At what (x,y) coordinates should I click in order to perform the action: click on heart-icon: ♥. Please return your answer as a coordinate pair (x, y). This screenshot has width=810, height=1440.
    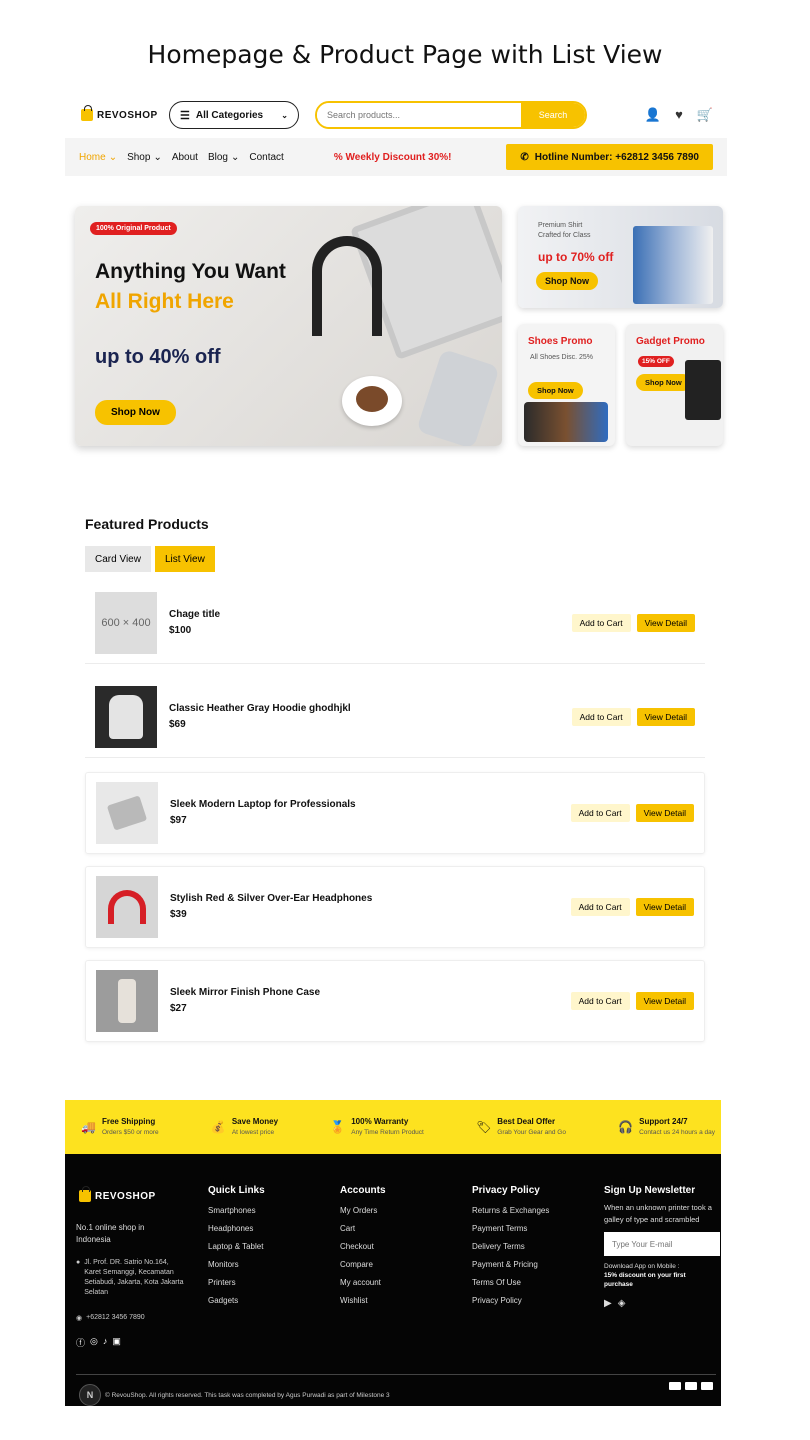
    Looking at the image, I should click on (679, 115).